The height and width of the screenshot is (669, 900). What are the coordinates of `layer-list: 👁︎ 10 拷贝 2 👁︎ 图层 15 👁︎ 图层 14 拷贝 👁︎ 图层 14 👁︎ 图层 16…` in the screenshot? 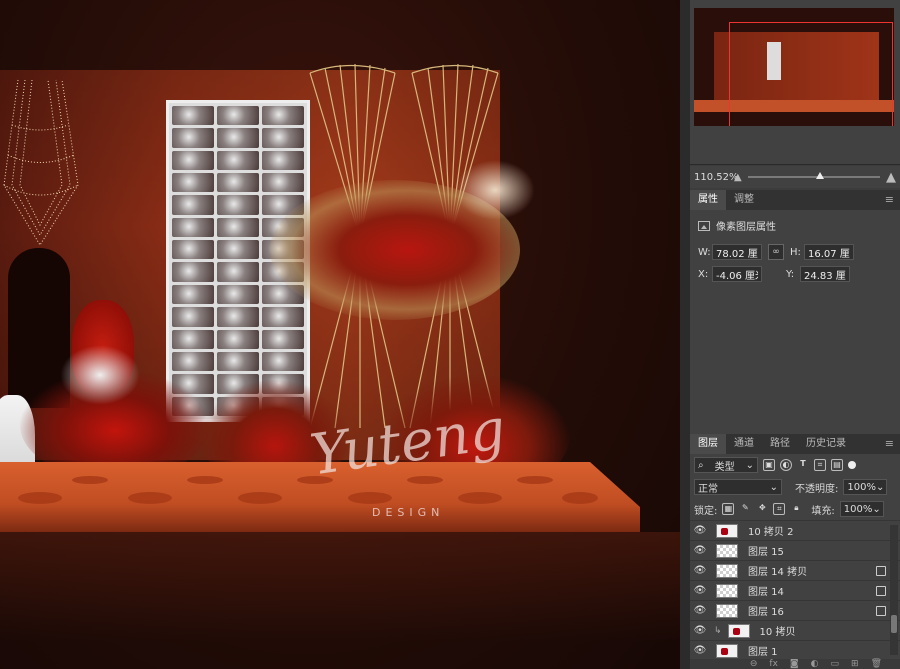 It's located at (795, 590).